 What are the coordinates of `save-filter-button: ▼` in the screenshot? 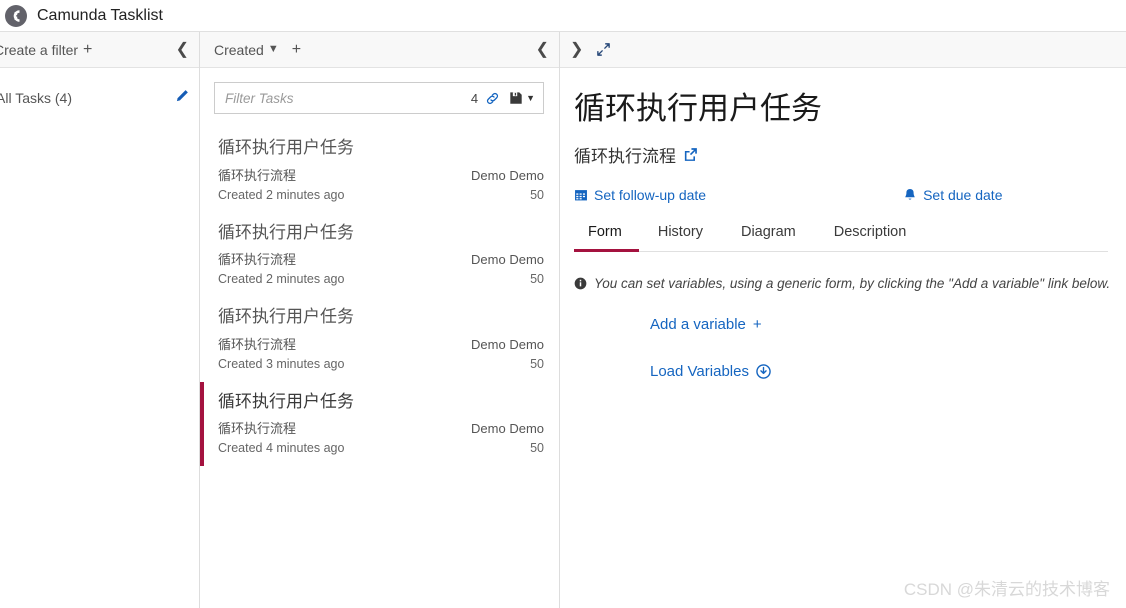 It's located at (522, 98).